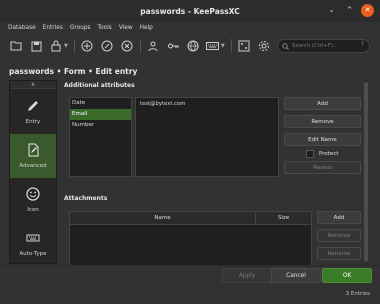  What do you see at coordinates (33, 210) in the screenshot?
I see `sidebar-item-label: Icon` at bounding box center [33, 210].